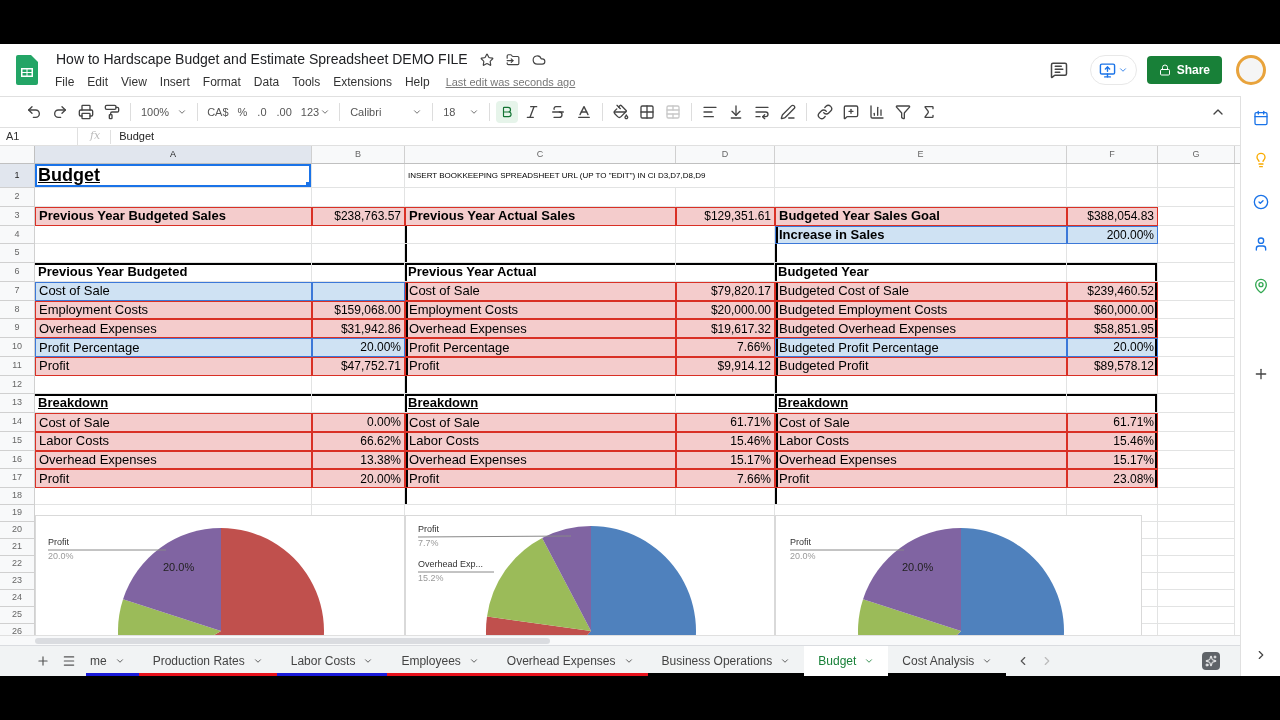 The width and height of the screenshot is (1280, 720). What do you see at coordinates (17, 598) in the screenshot?
I see `row-header: 24` at bounding box center [17, 598].